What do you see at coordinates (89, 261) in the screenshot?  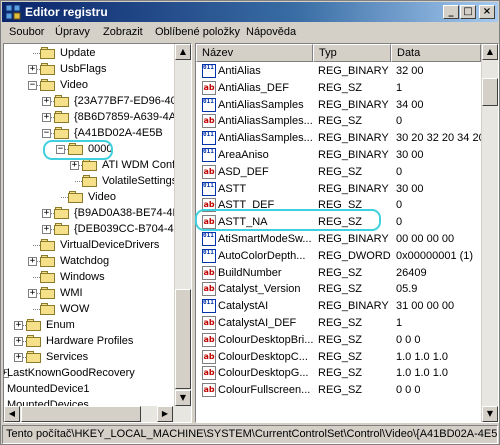 I see `tree-item: + Watchdog` at bounding box center [89, 261].